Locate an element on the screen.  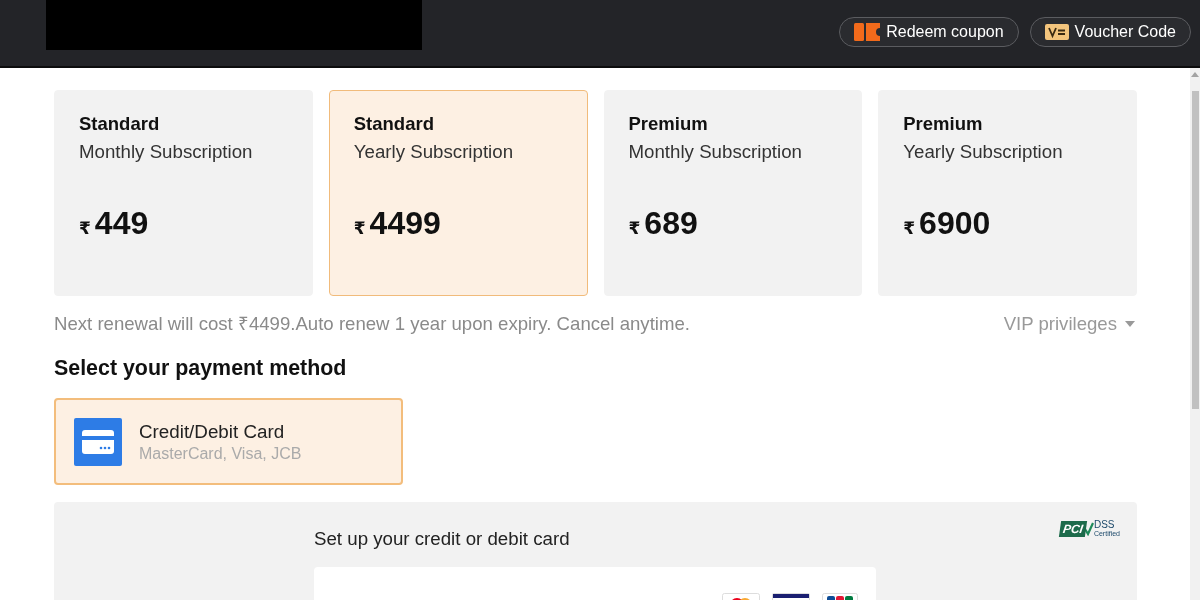
plan-card: Standard Yearly Subscription ₹4499 is located at coordinates (458, 193).